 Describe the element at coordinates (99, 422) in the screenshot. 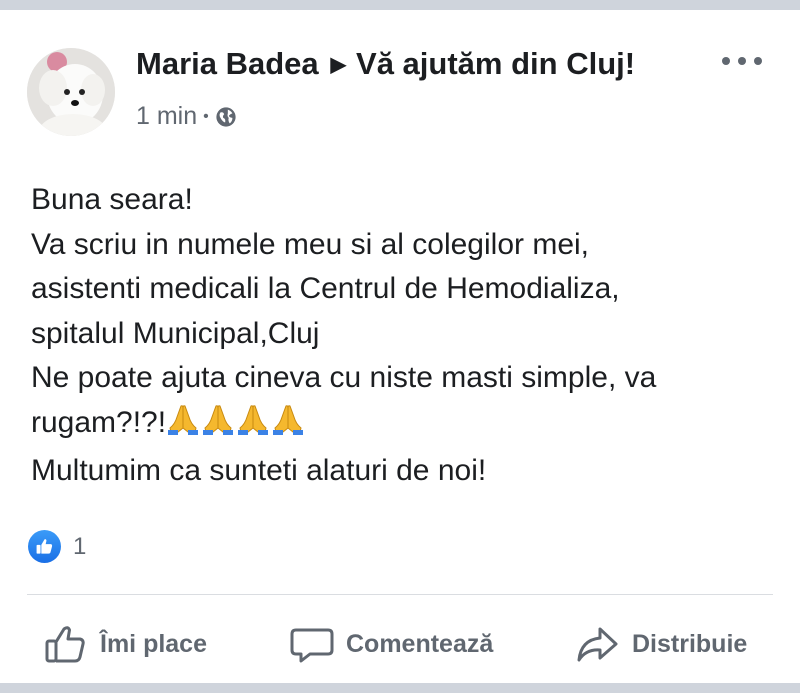

I see `post-text-segment: rugam?!?!` at that location.